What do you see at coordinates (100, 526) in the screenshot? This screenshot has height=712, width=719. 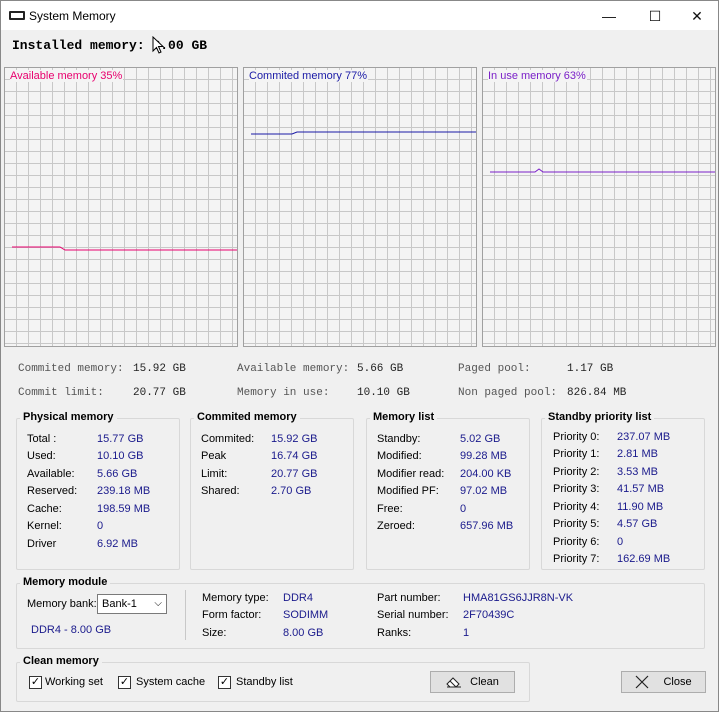 I see `physical-kernel-value: 0` at bounding box center [100, 526].